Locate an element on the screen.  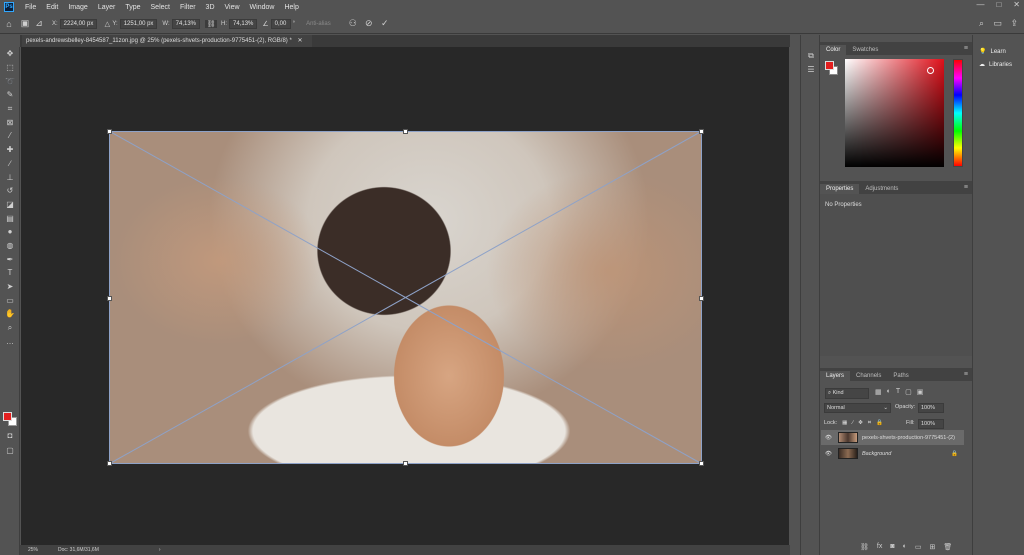
handle-middle-left is located at coordinates (109, 298).